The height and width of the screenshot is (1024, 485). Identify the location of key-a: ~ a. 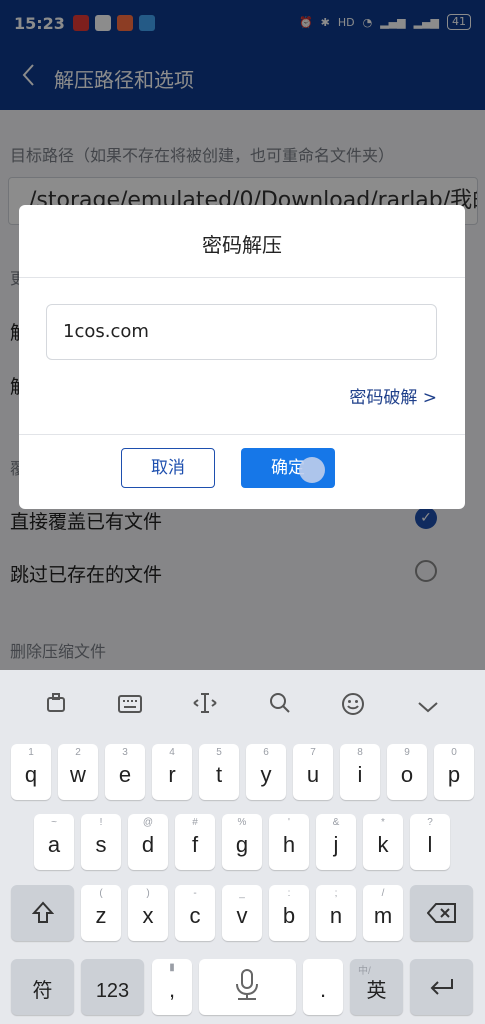
(54, 842).